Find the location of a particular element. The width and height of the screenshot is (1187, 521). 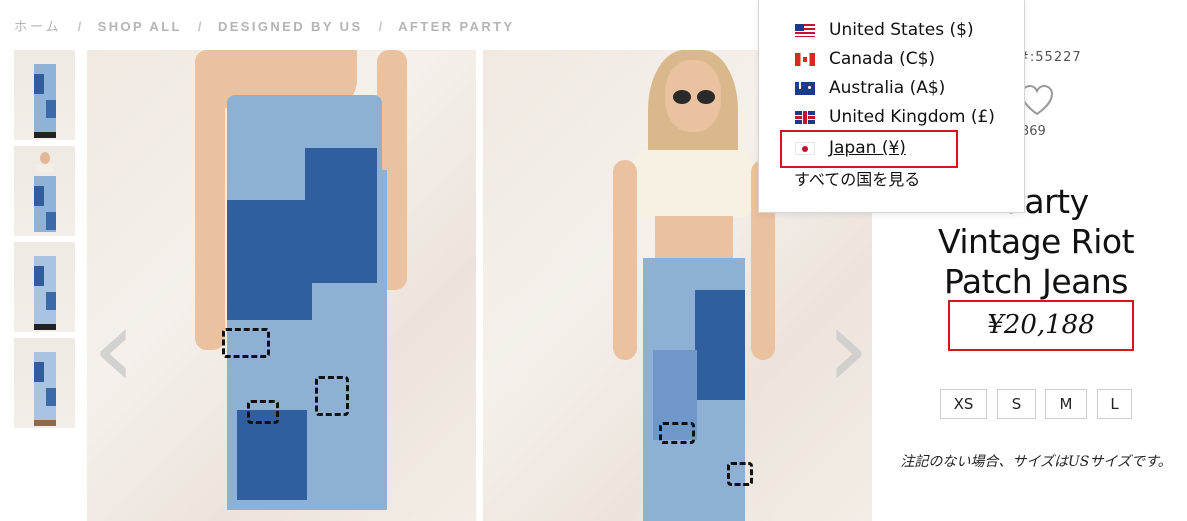

view-all-countries-link: すべての国を見る is located at coordinates (857, 178).